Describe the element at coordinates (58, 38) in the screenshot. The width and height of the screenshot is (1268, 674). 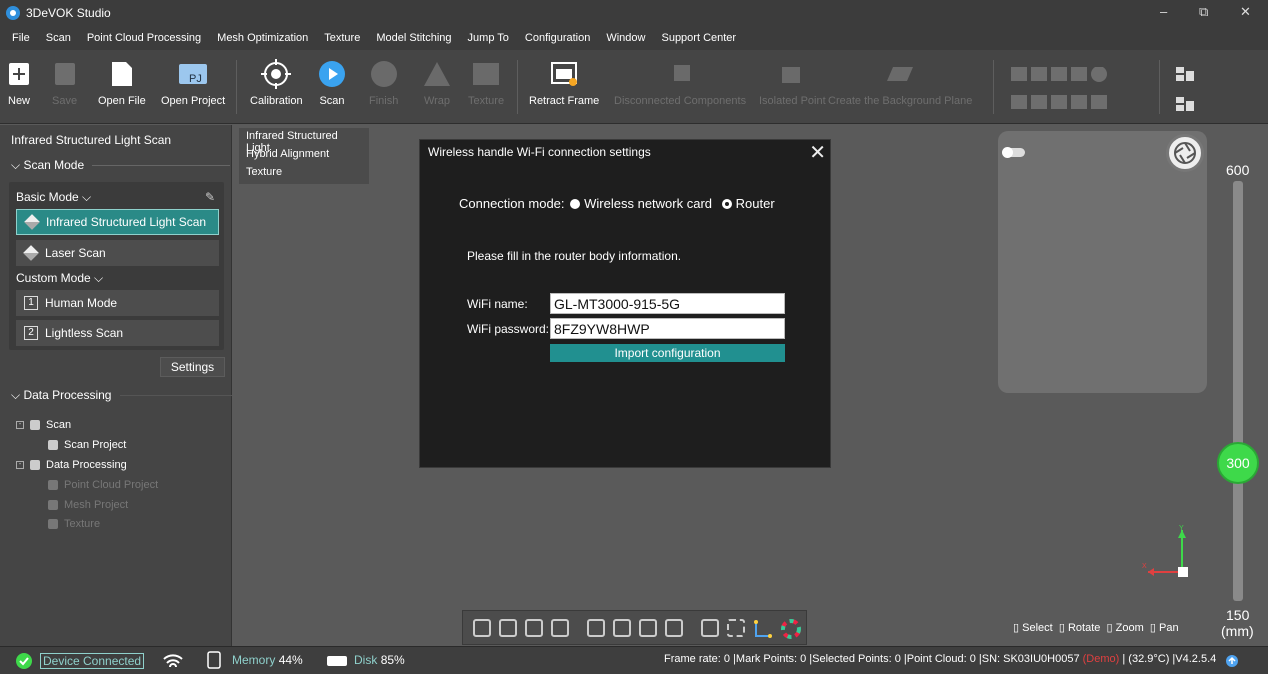
I see `menu-scan: Scan` at that location.